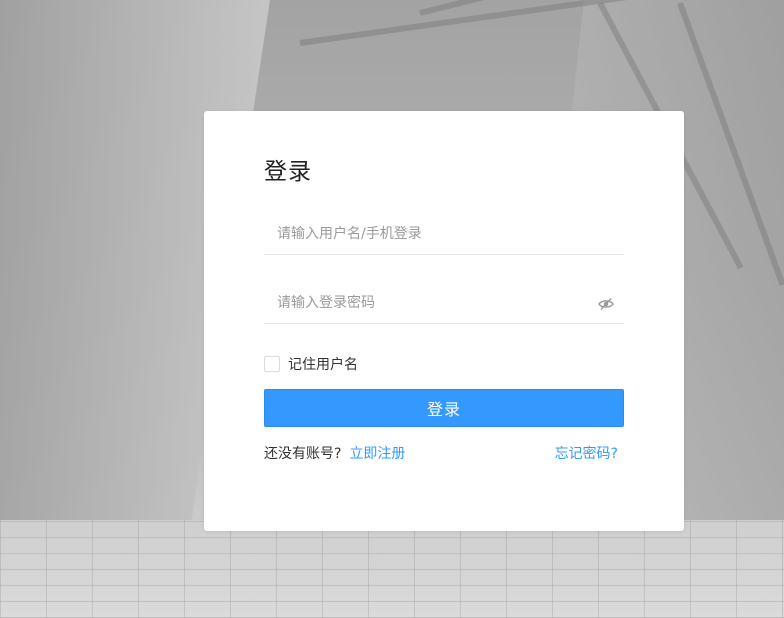 The height and width of the screenshot is (618, 784). I want to click on register-prompt: 还没有账号? 立即注册, so click(334, 453).